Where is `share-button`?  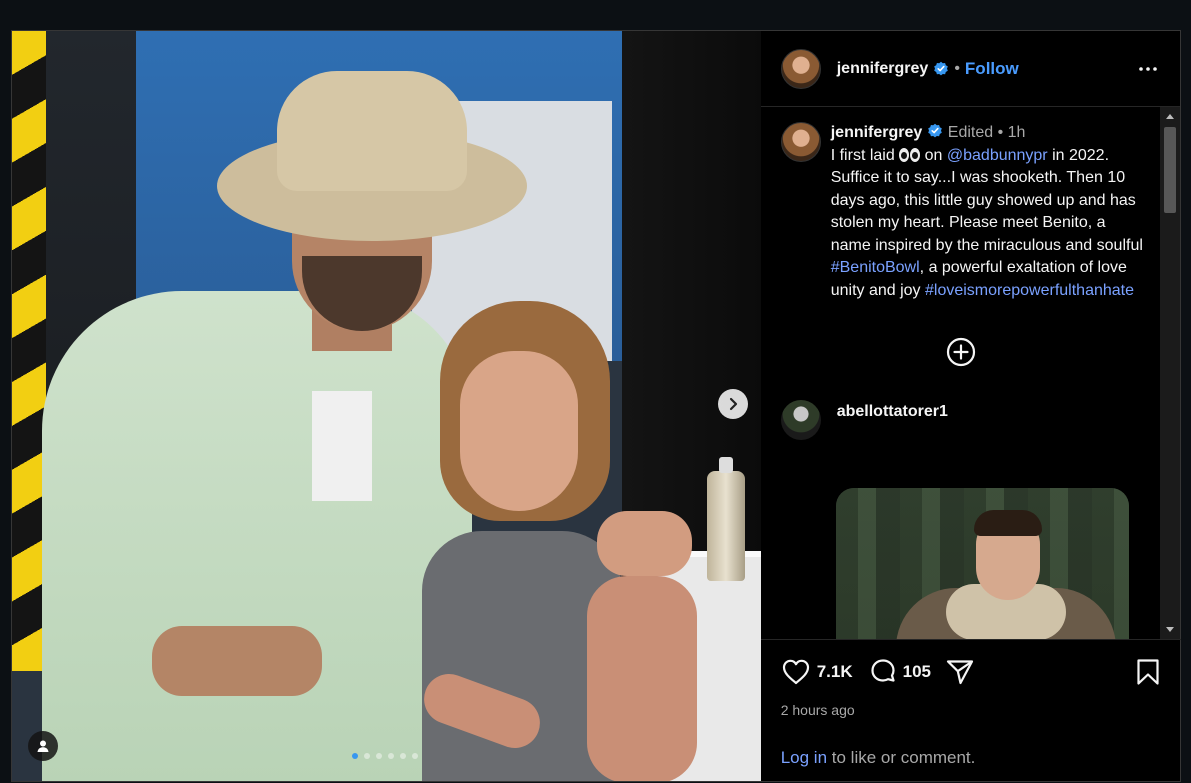
share-button is located at coordinates (960, 672).